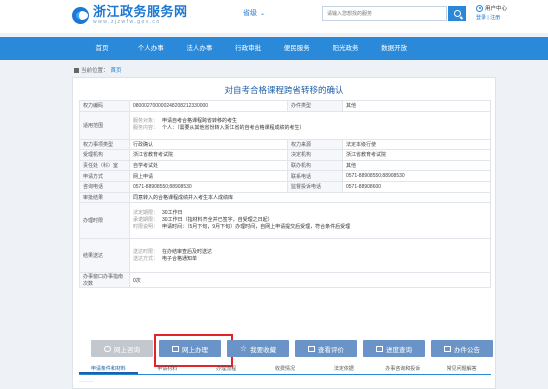 This screenshot has width=548, height=389. Describe the element at coordinates (310, 280) in the screenshot. I see `row-value: 0次` at that location.